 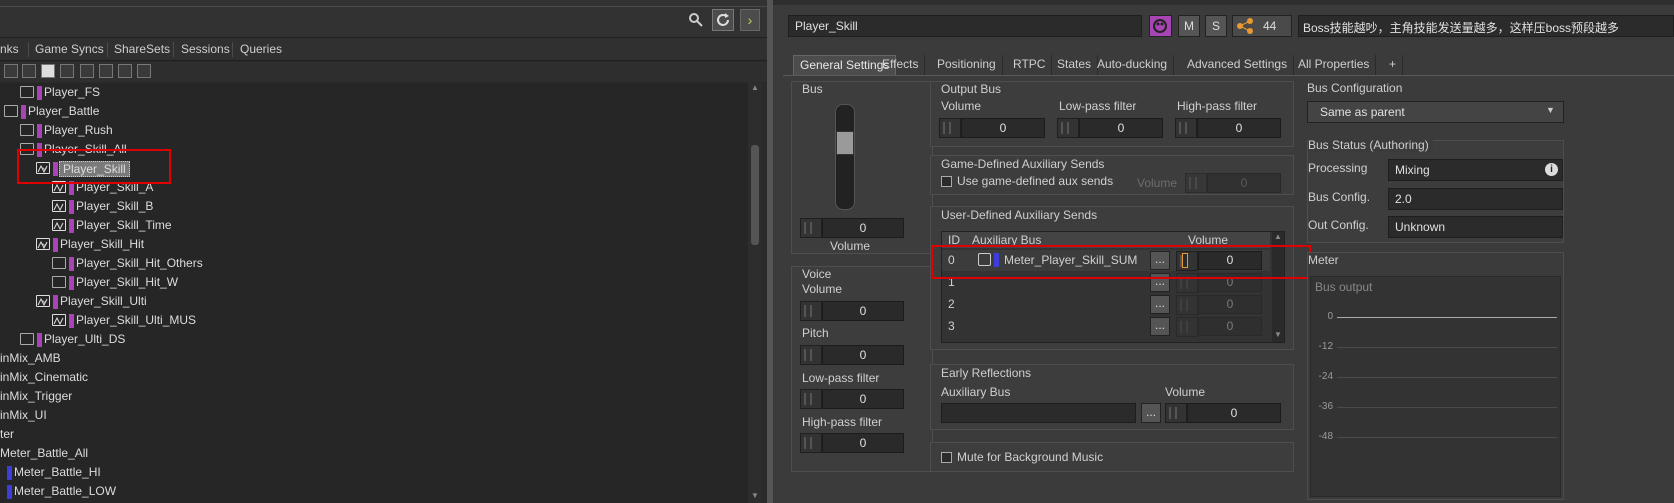 I want to click on object-name-field: Player_Skill, so click(x=965, y=26).